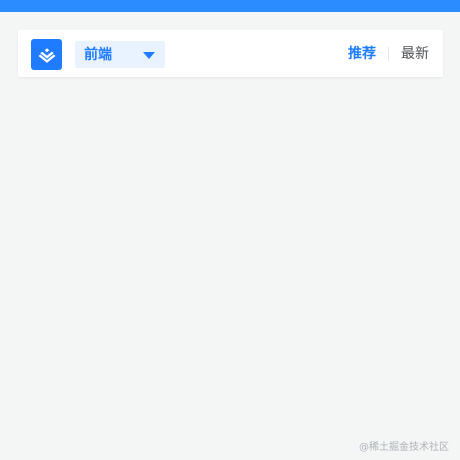  I want to click on caret-down-icon, so click(149, 55).